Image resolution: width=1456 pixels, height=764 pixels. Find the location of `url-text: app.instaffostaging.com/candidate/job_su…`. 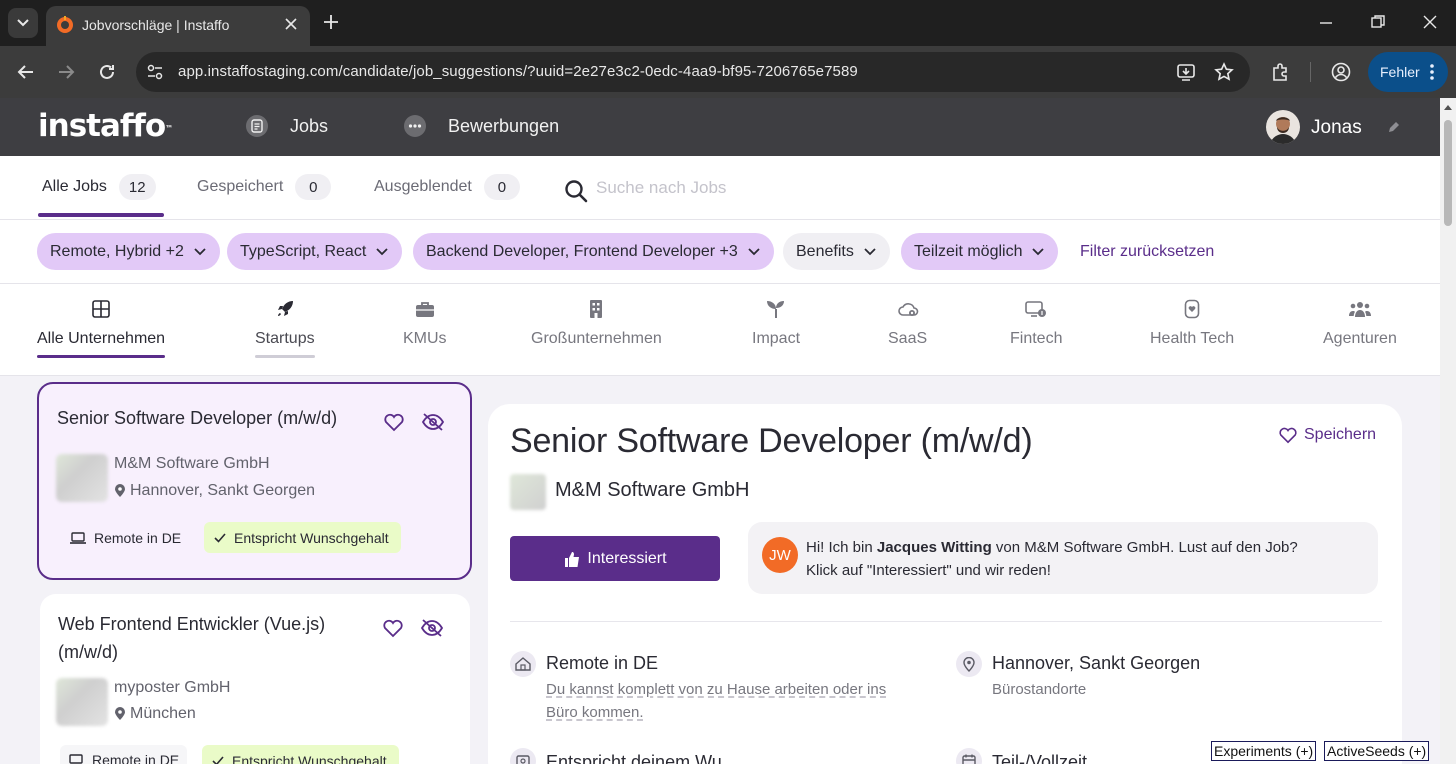

url-text: app.instaffostaging.com/candidate/job_su… is located at coordinates (518, 71).